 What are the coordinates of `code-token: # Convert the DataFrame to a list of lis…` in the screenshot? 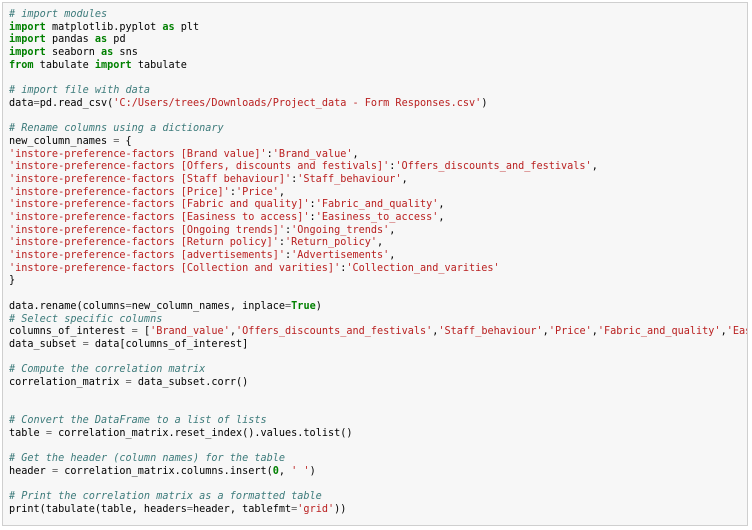 It's located at (138, 420).